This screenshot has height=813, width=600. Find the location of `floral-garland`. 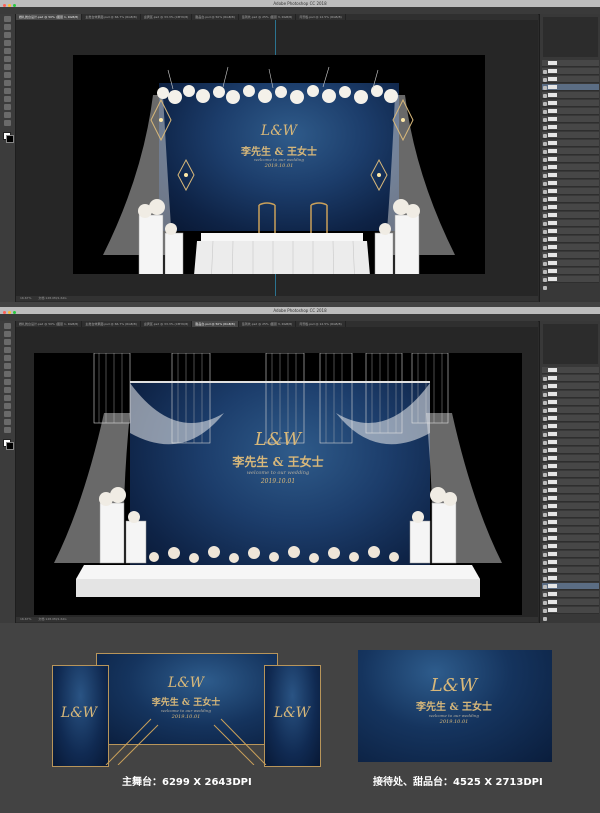

floral-garland is located at coordinates (277, 94).